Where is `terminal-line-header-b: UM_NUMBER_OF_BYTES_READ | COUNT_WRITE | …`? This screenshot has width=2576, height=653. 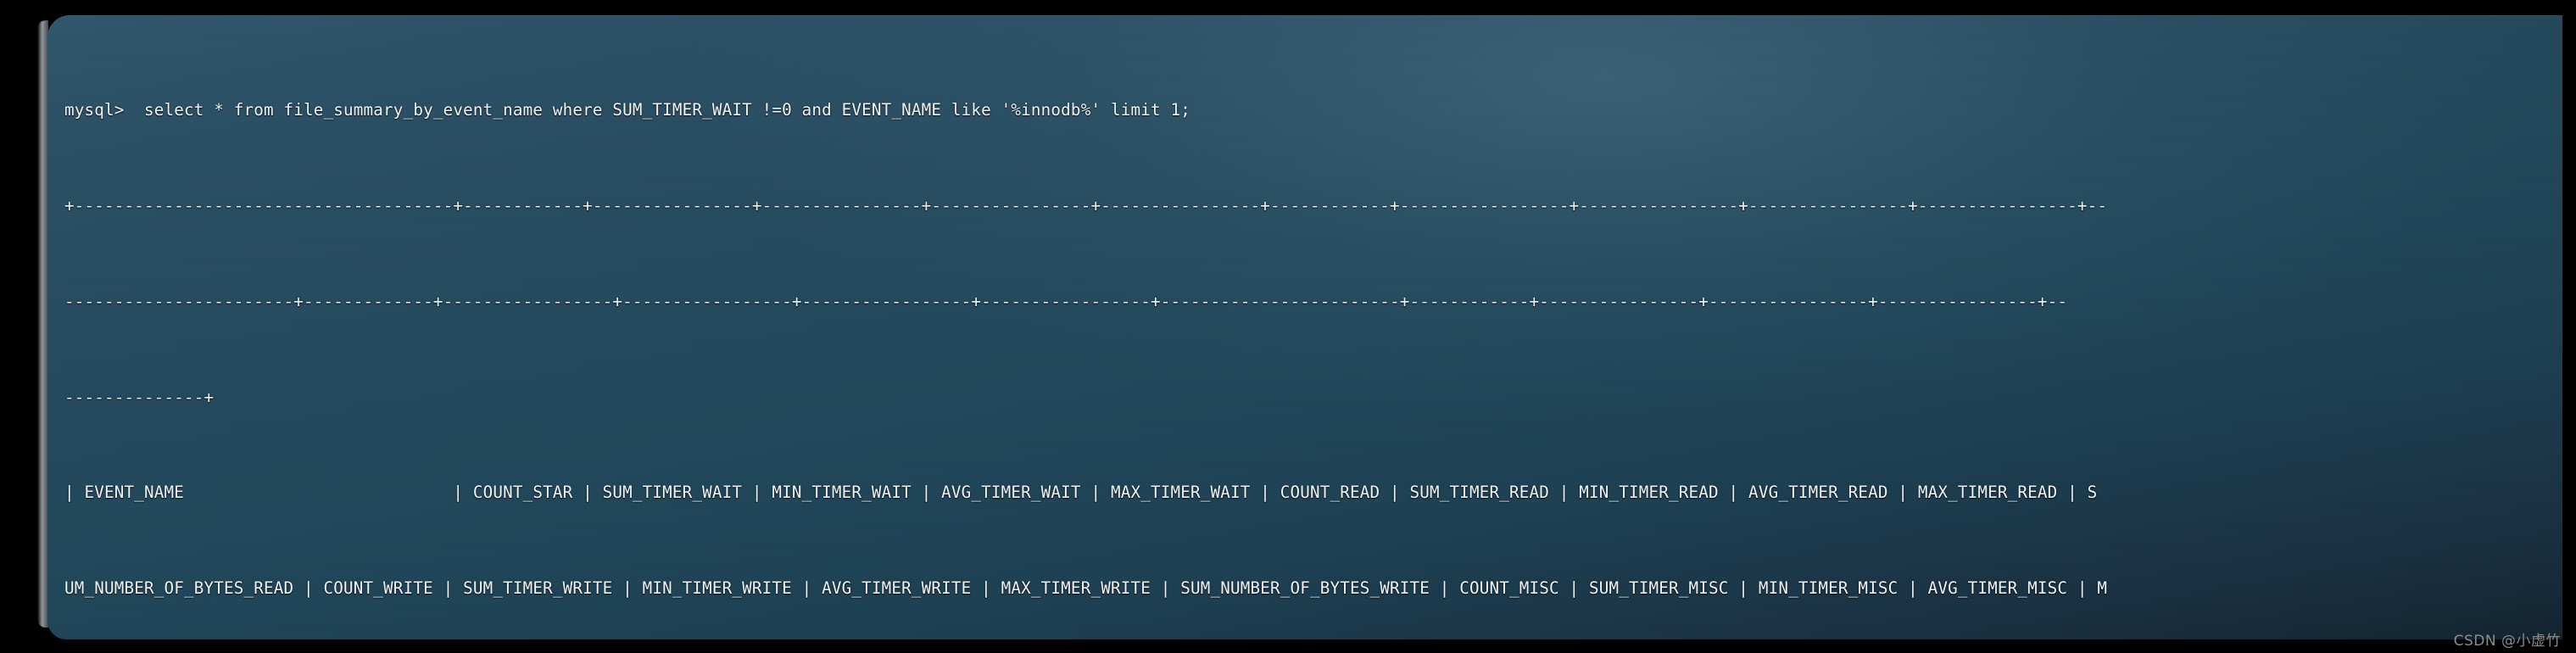
terminal-line-header-b: UM_NUMBER_OF_BYTES_READ | COUNT_WRITE | … is located at coordinates (1086, 588).